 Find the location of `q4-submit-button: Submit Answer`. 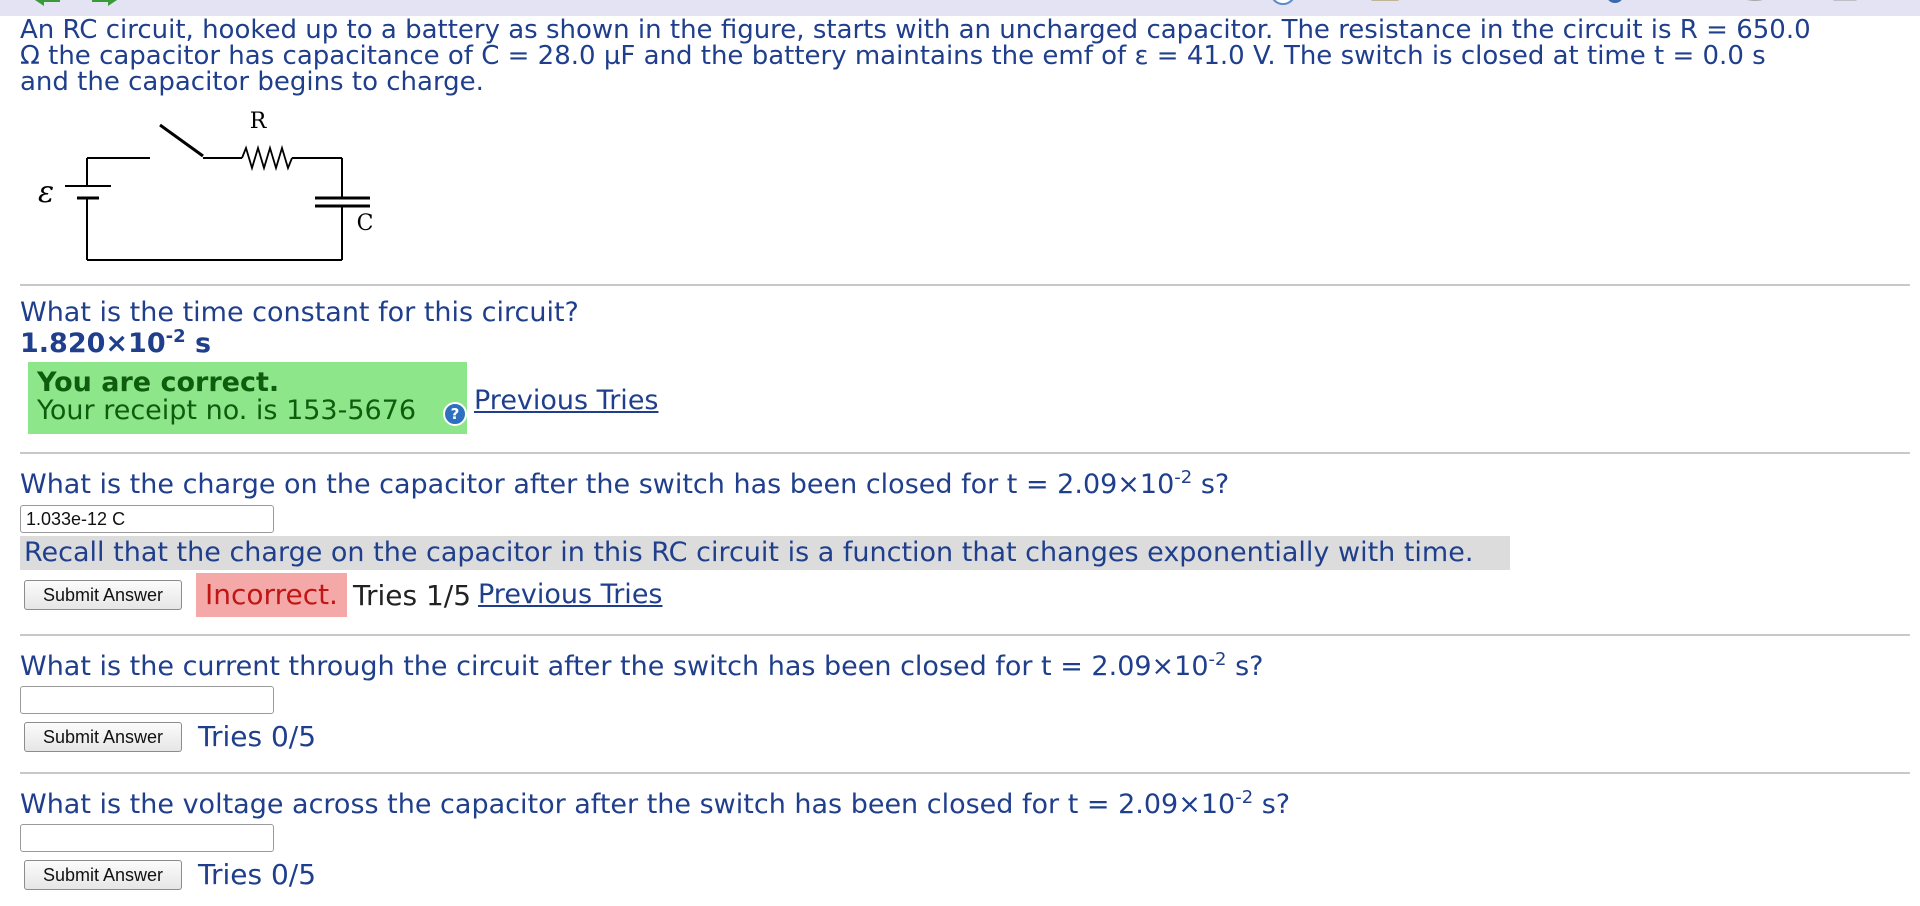

q4-submit-button: Submit Answer is located at coordinates (103, 875).